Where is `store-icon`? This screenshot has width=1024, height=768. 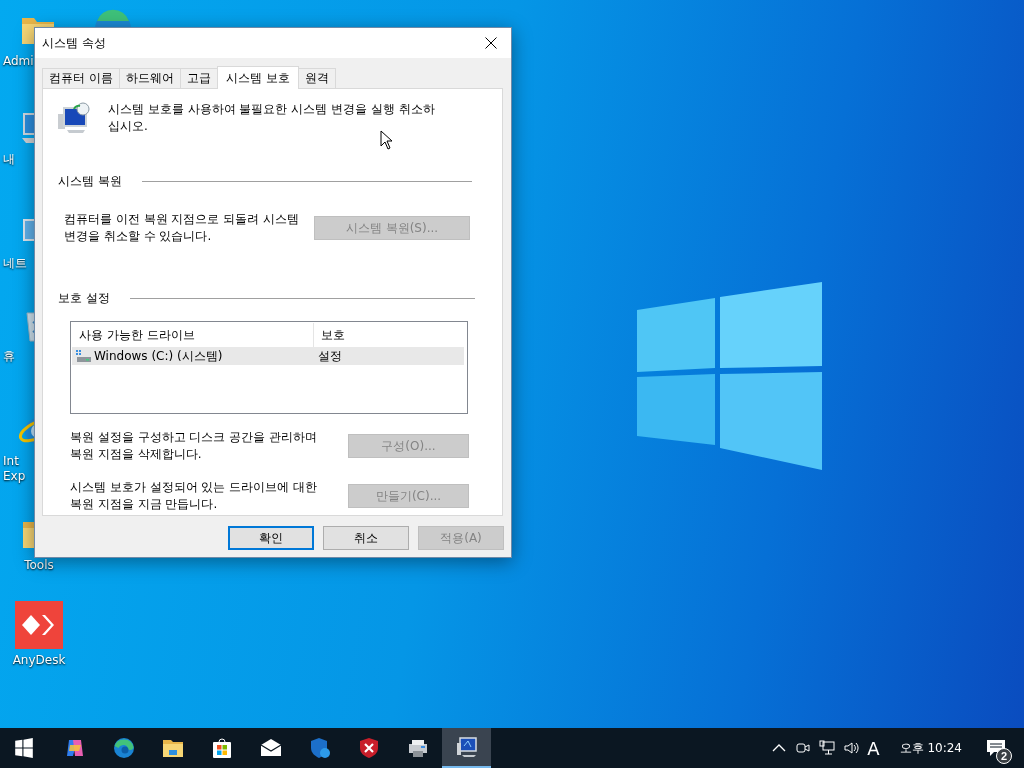
store-icon is located at coordinates (221, 748).